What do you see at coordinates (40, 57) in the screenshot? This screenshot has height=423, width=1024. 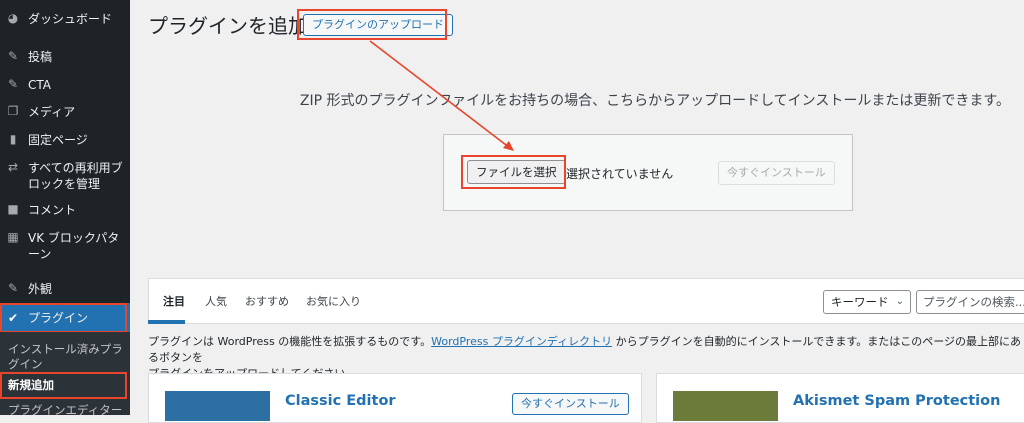 I see `menu-label: 投稿` at bounding box center [40, 57].